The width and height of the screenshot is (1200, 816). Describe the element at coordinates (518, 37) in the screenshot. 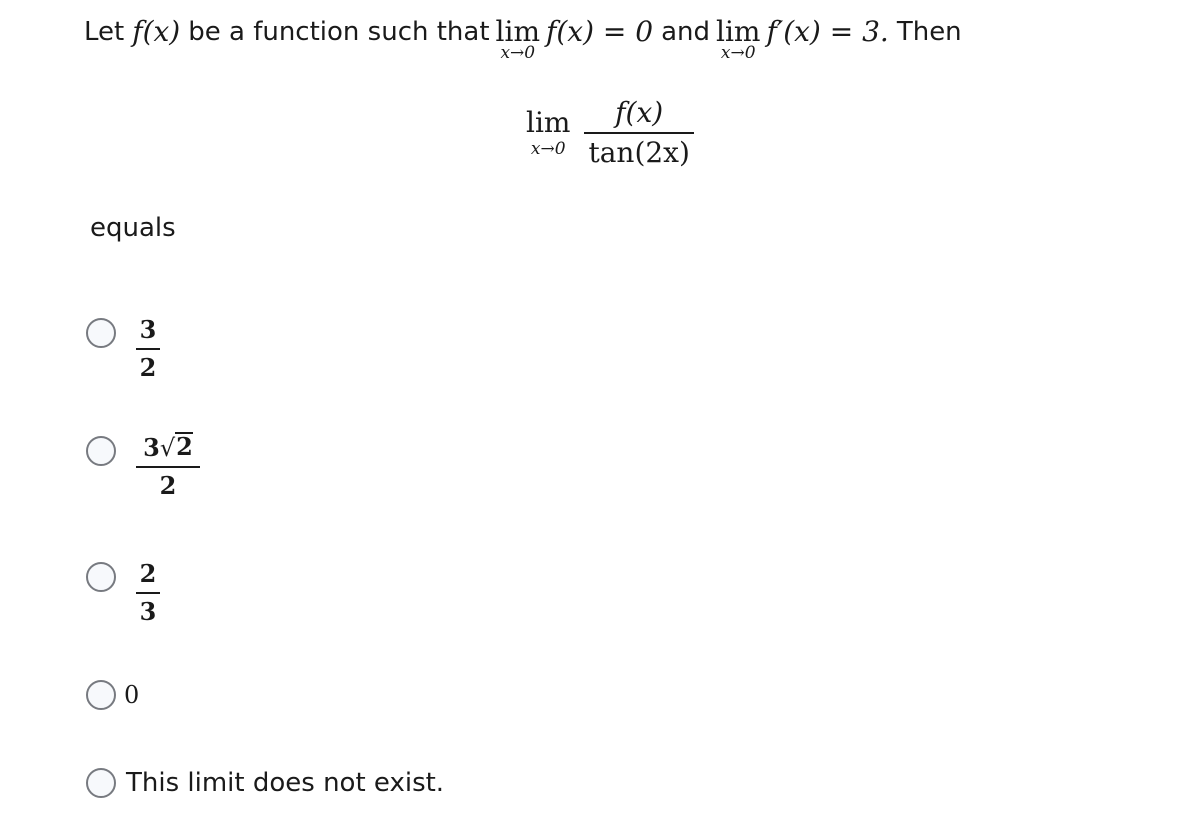

I see `limit-operator-1: lim x→0` at that location.